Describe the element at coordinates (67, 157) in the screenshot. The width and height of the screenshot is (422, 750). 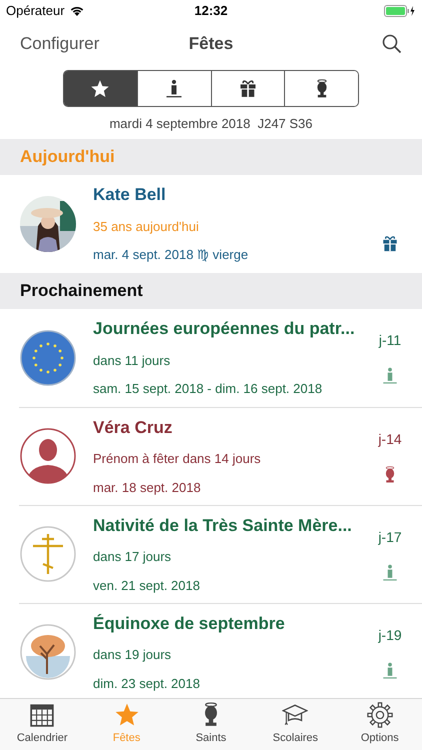
I see `section-header: Aujourd'hui` at that location.